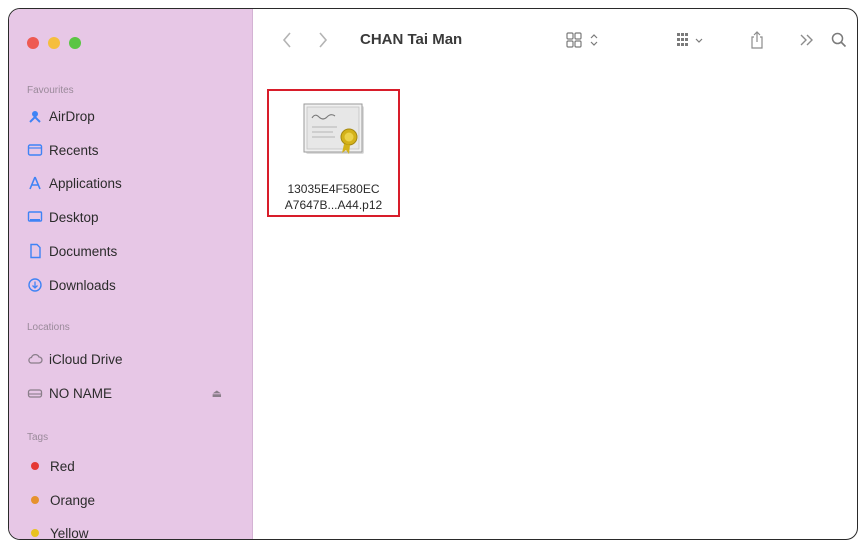 The height and width of the screenshot is (540, 865). Describe the element at coordinates (75, 43) in the screenshot. I see `zoom-button` at that location.